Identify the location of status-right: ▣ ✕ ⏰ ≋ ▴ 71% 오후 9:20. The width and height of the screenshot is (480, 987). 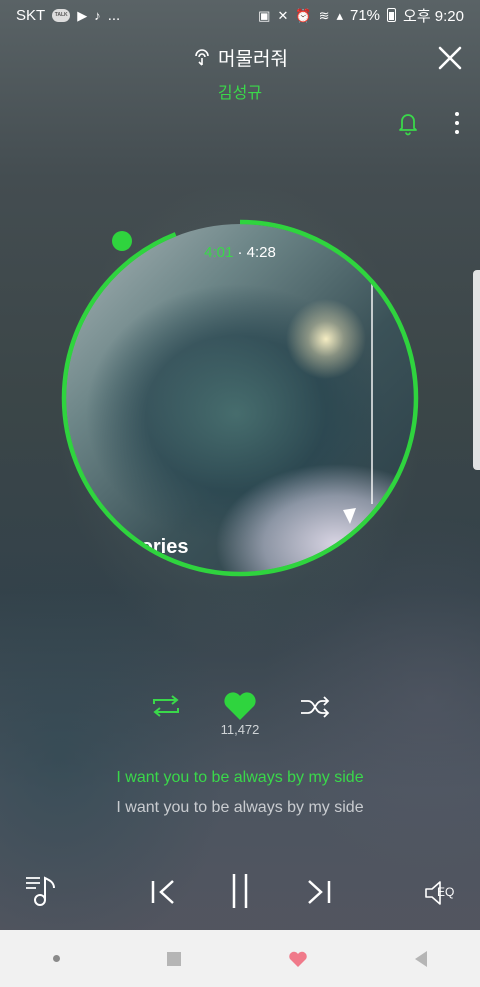
(361, 15).